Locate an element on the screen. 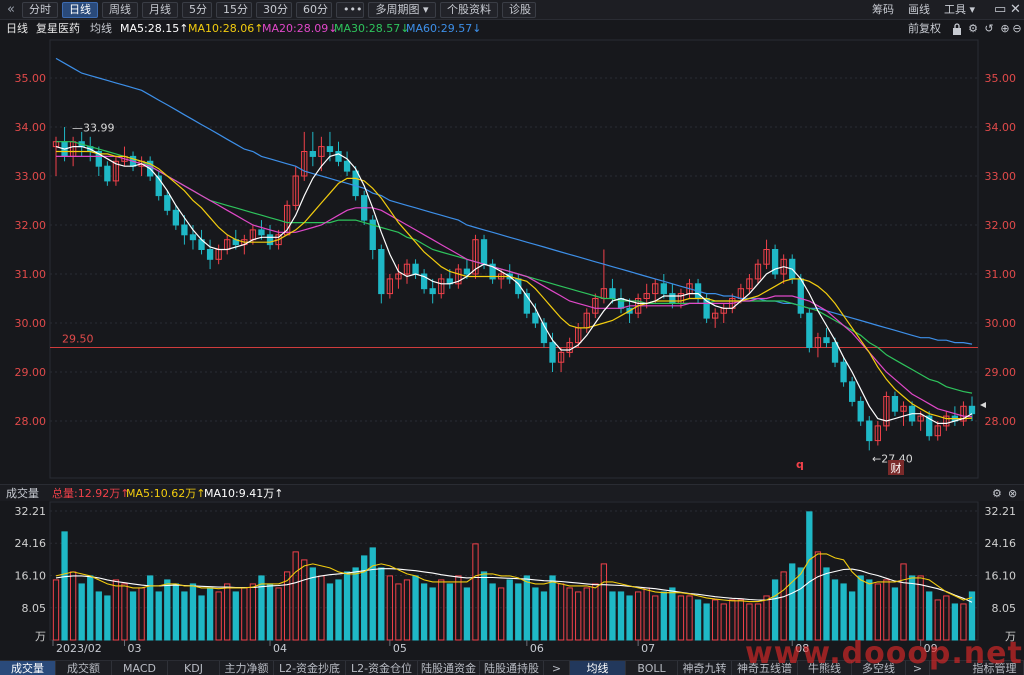 This screenshot has height=675, width=1024. tab-l2-position: L2-资金仓位 is located at coordinates (382, 668).